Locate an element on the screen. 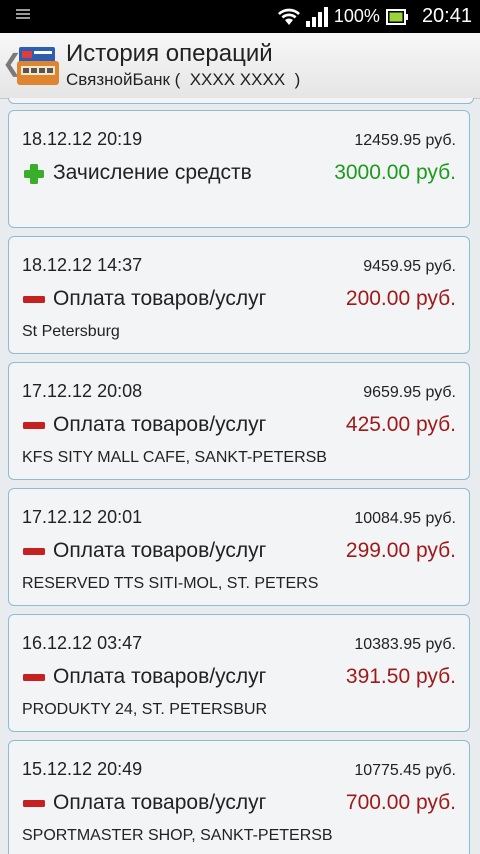 The width and height of the screenshot is (480, 854). operation-amount: 3000.00 руб. is located at coordinates (395, 172).